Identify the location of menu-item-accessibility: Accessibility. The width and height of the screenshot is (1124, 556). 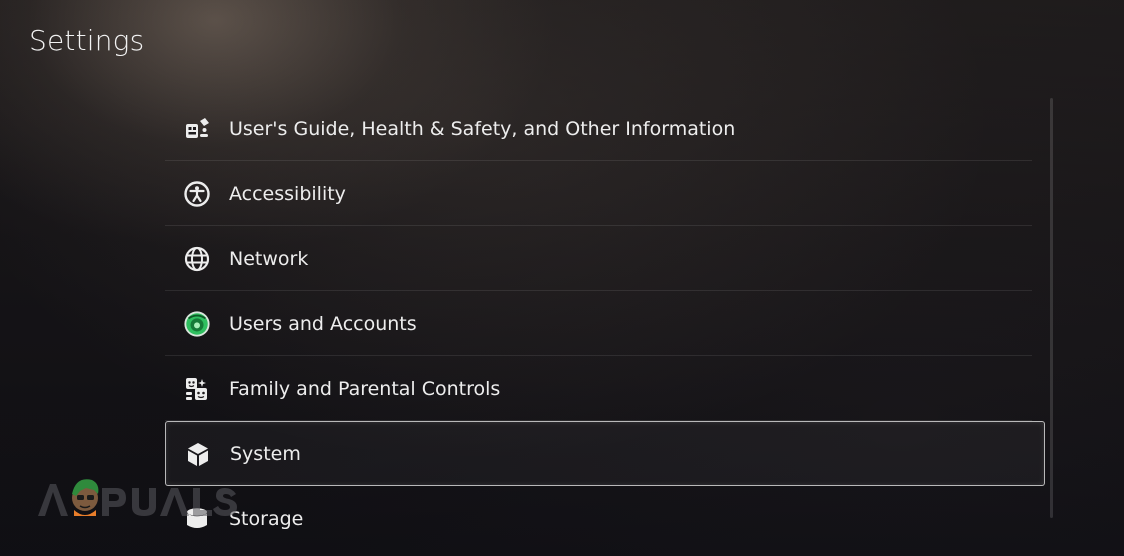
(605, 193).